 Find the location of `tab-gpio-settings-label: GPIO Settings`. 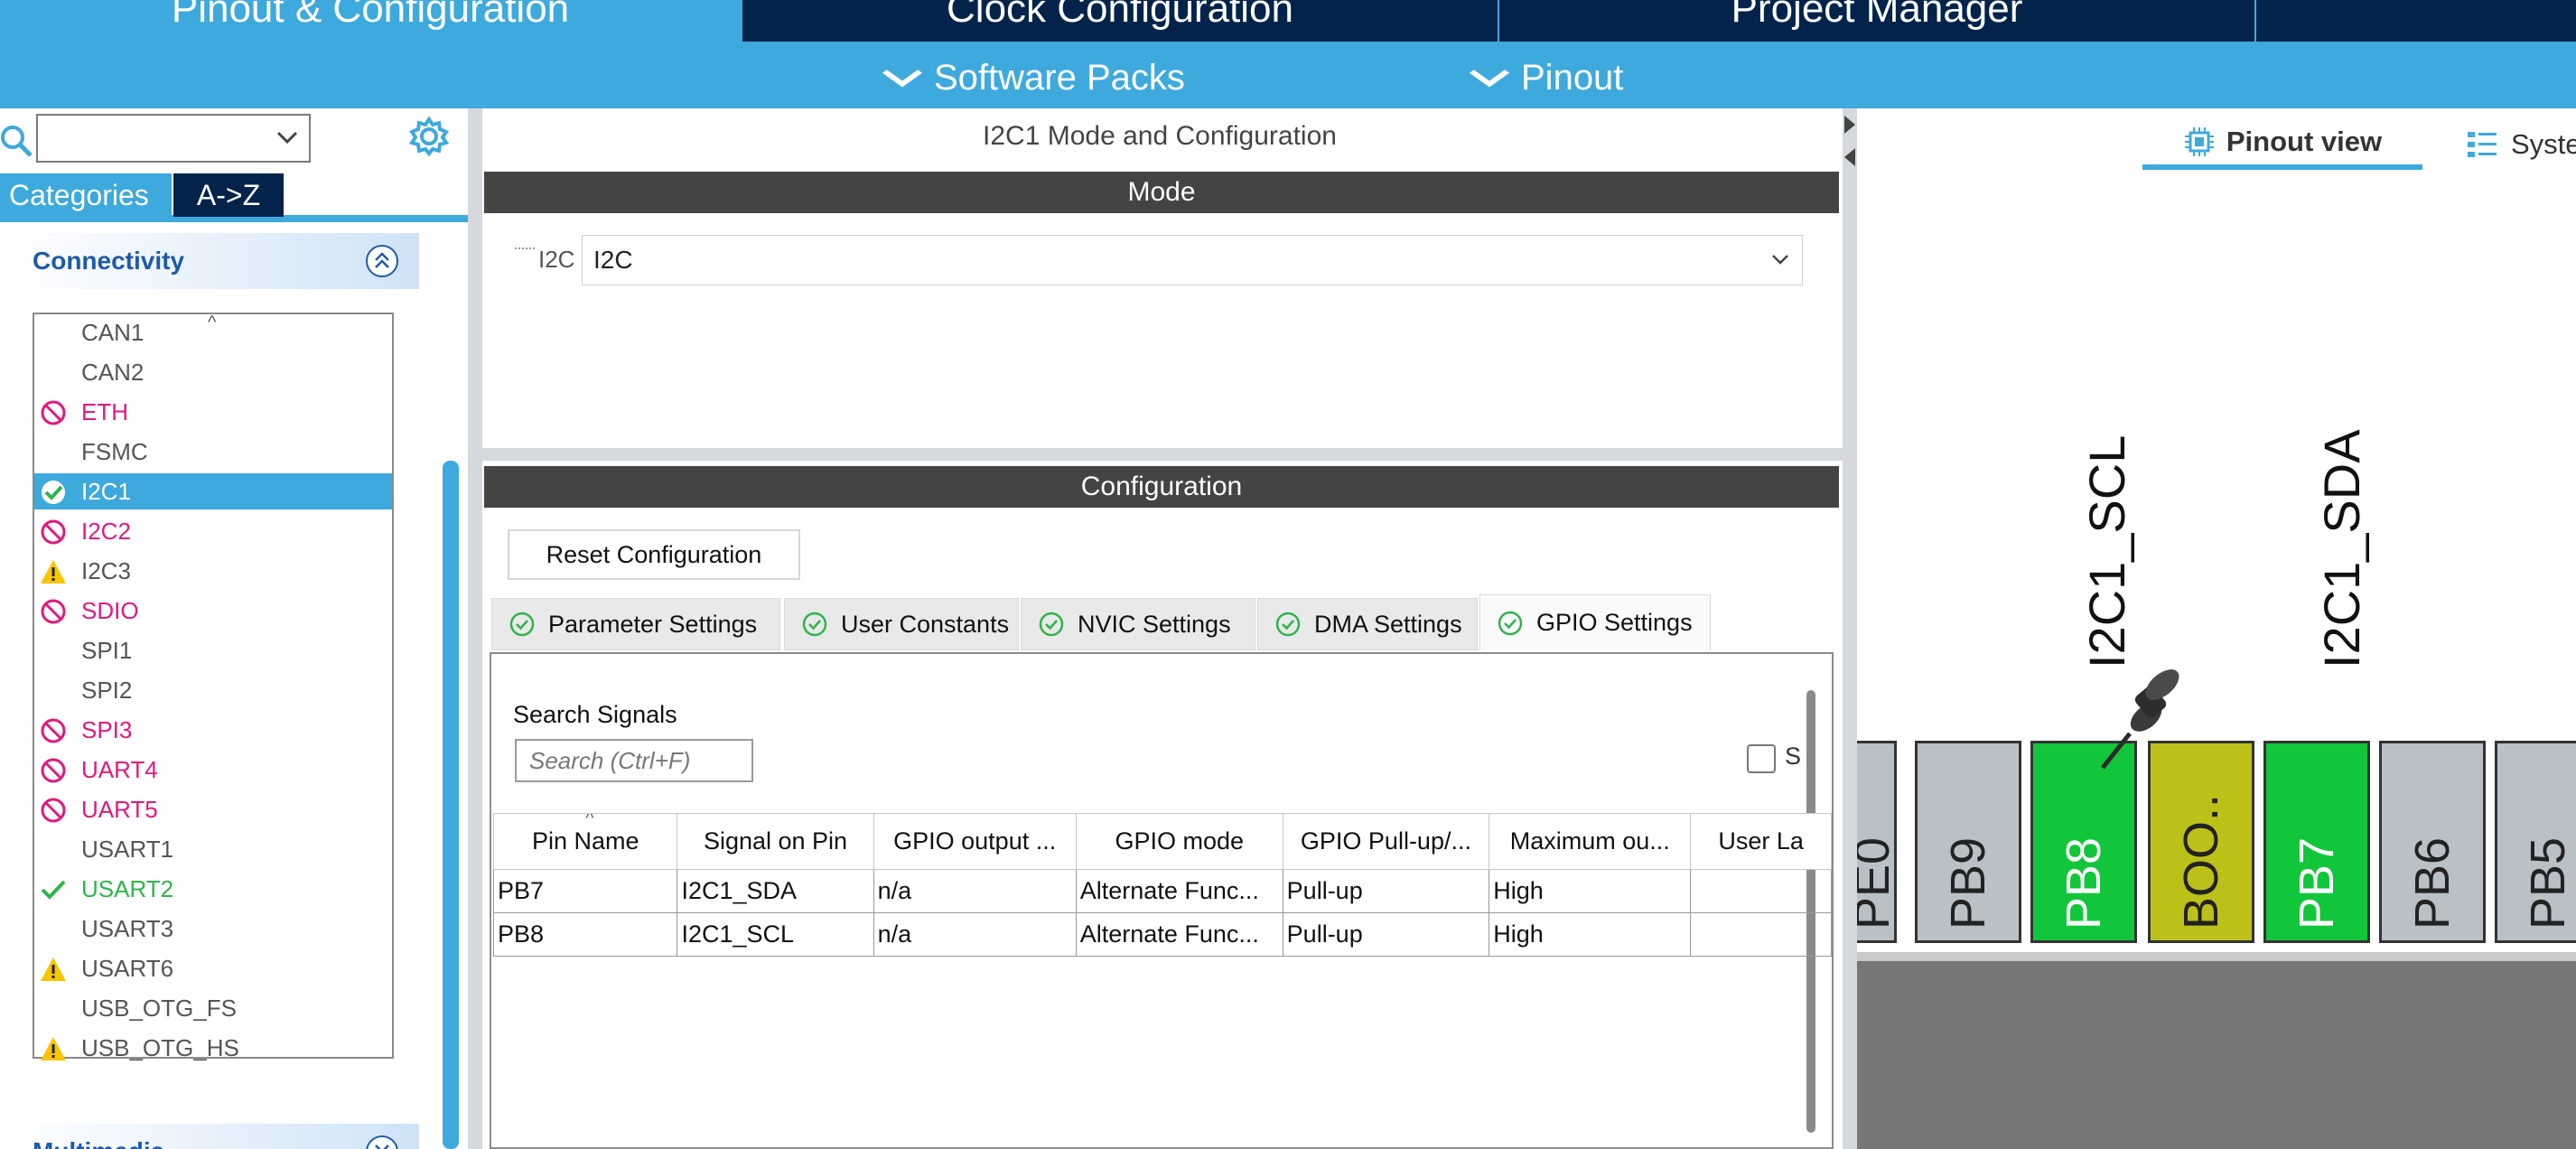

tab-gpio-settings-label: GPIO Settings is located at coordinates (1614, 622).